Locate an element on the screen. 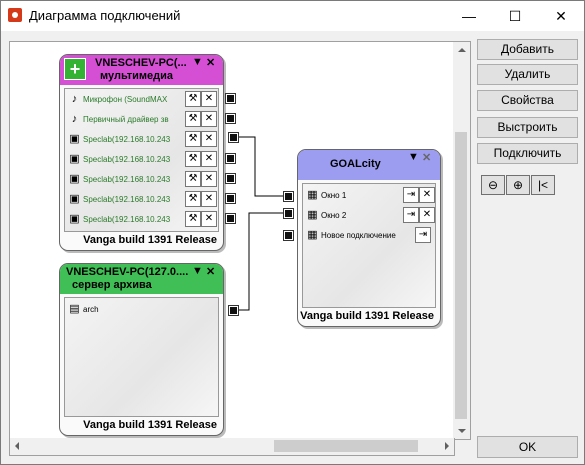 This screenshot has width=585, height=465. node-build-label: Vanga build 1391 Release is located at coordinates (150, 425).